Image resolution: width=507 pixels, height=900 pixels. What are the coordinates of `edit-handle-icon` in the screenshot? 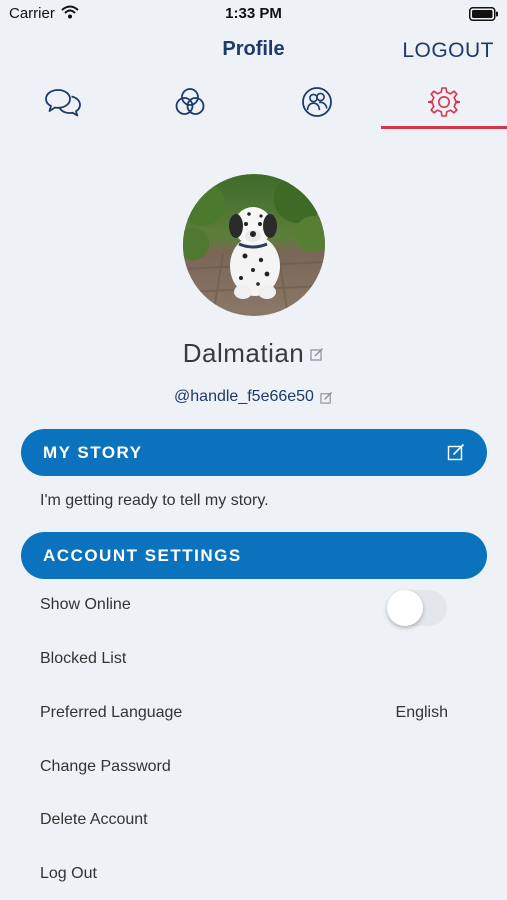 It's located at (326, 397).